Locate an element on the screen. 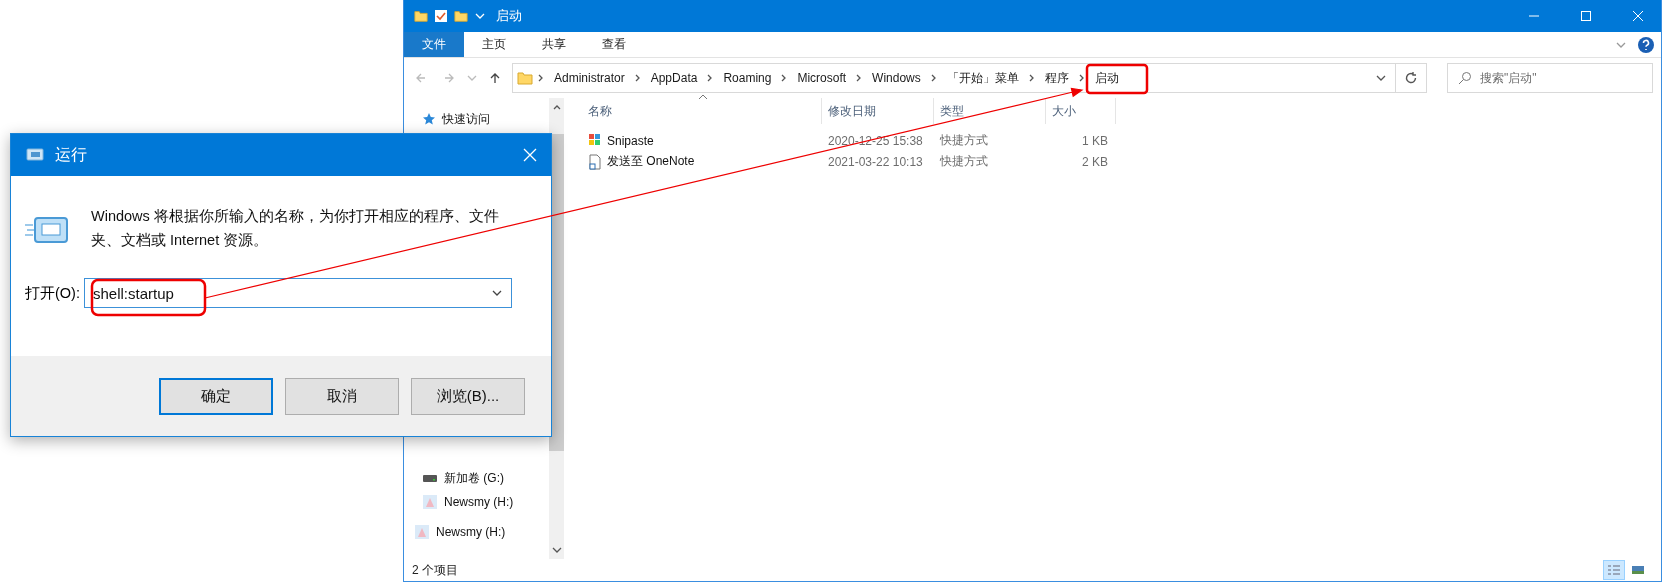  breadcrumb-item: 程序 is located at coordinates (1056, 78).